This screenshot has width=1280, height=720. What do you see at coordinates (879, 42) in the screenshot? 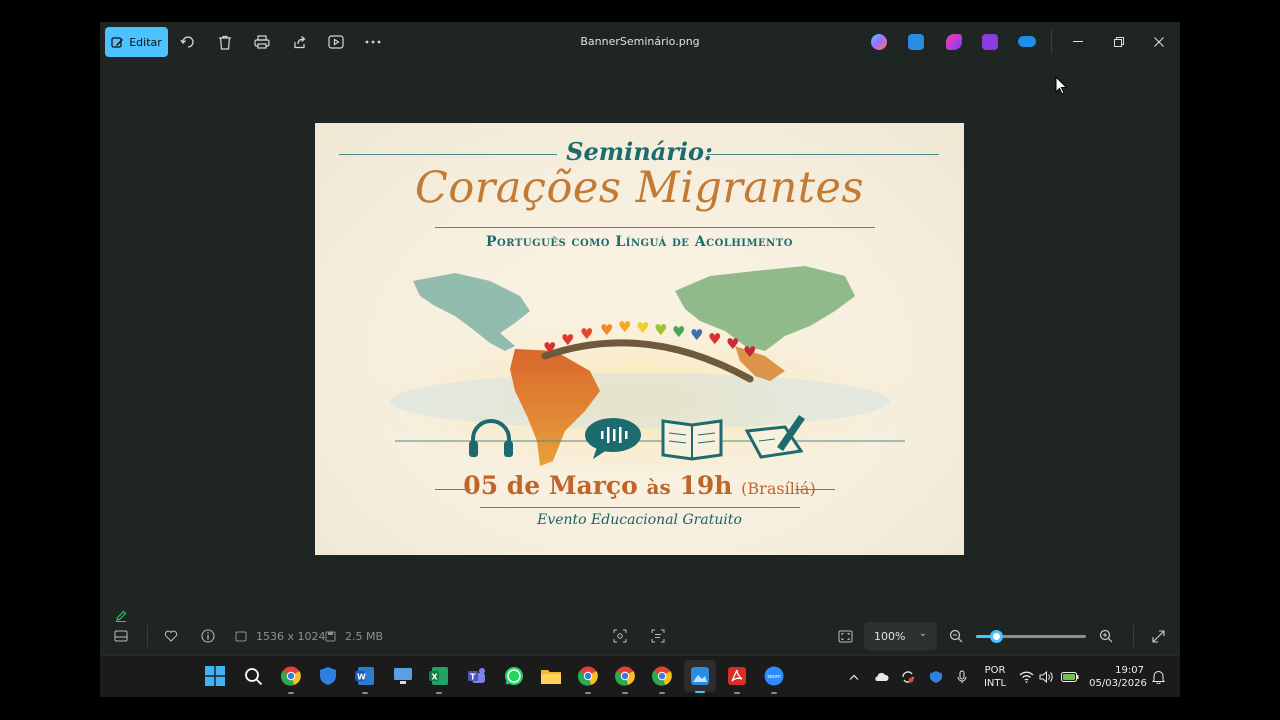
I see `copilot-icon` at bounding box center [879, 42].